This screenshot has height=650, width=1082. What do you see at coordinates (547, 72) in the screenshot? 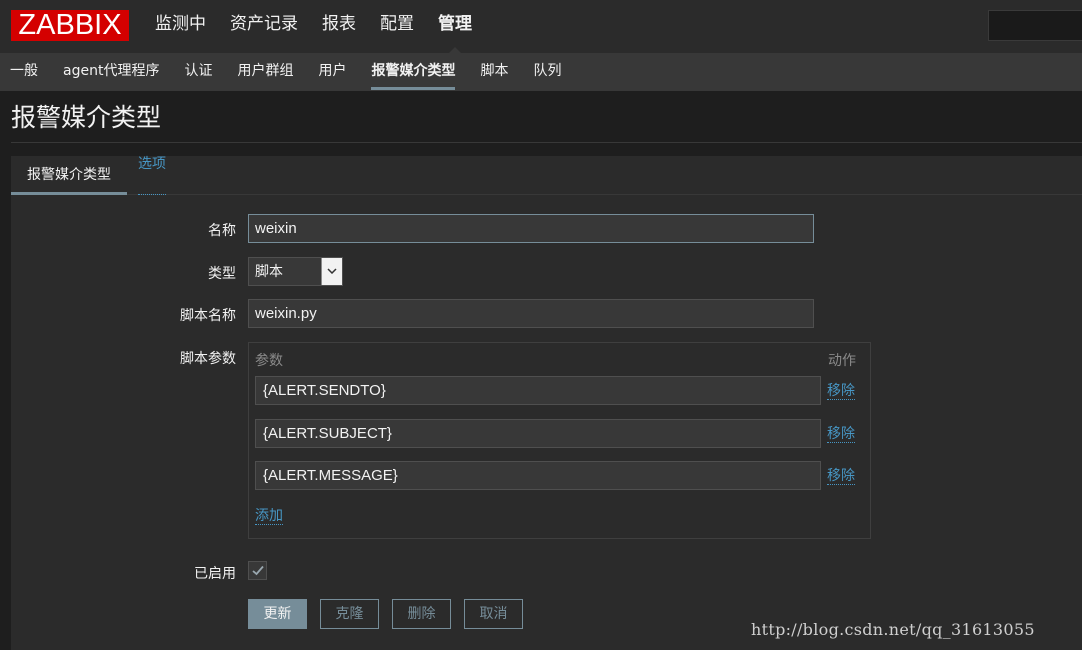
I see `subnav-queue: 队列` at bounding box center [547, 72].